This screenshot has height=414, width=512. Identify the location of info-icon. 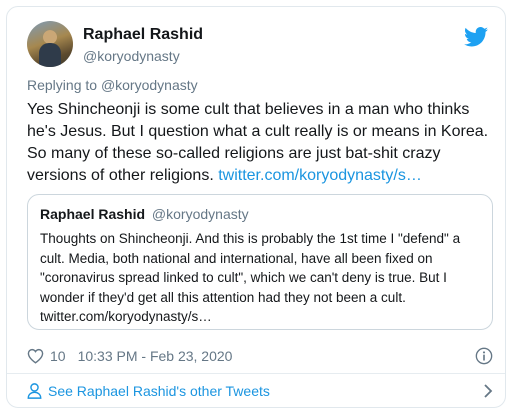
(484, 356).